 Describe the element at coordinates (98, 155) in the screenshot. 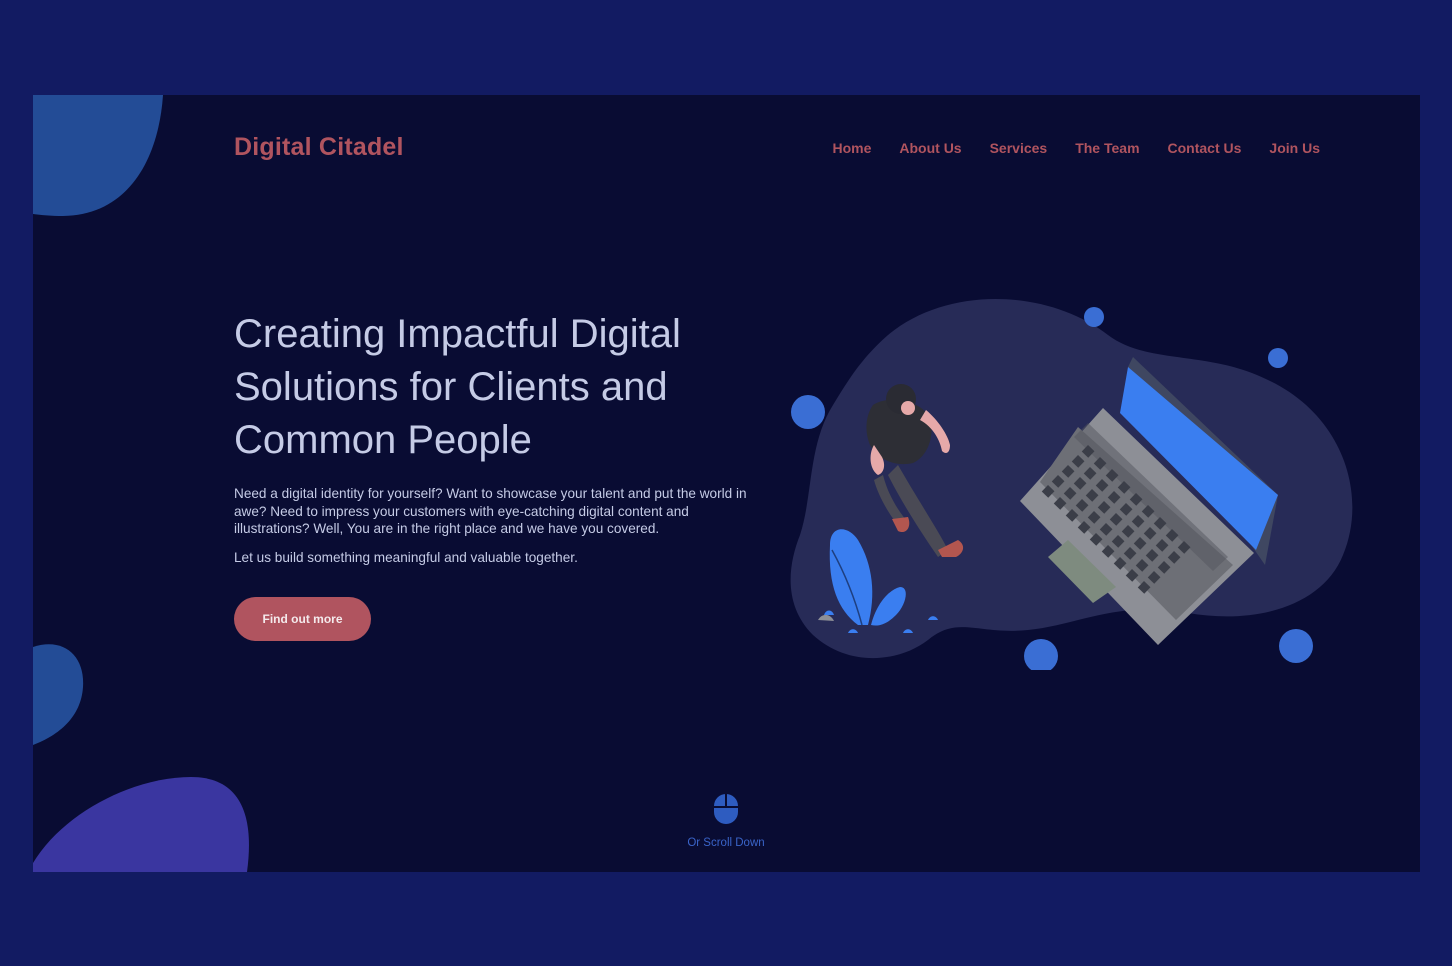

I see `decorative-blob-top-left` at that location.